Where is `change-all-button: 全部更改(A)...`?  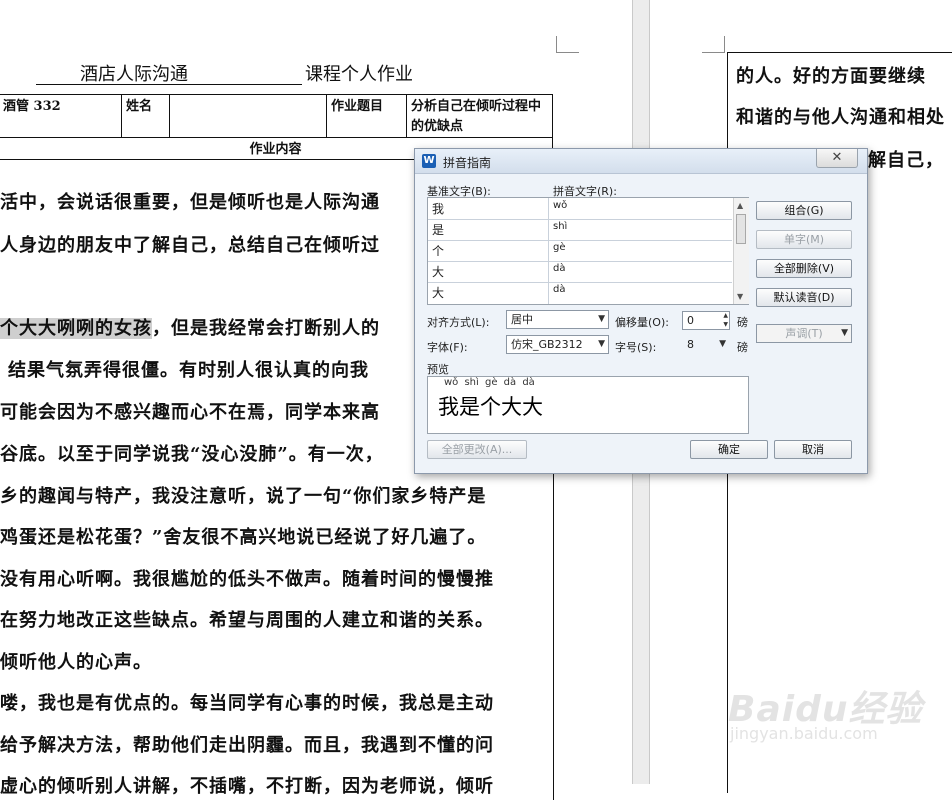 change-all-button: 全部更改(A)... is located at coordinates (477, 449).